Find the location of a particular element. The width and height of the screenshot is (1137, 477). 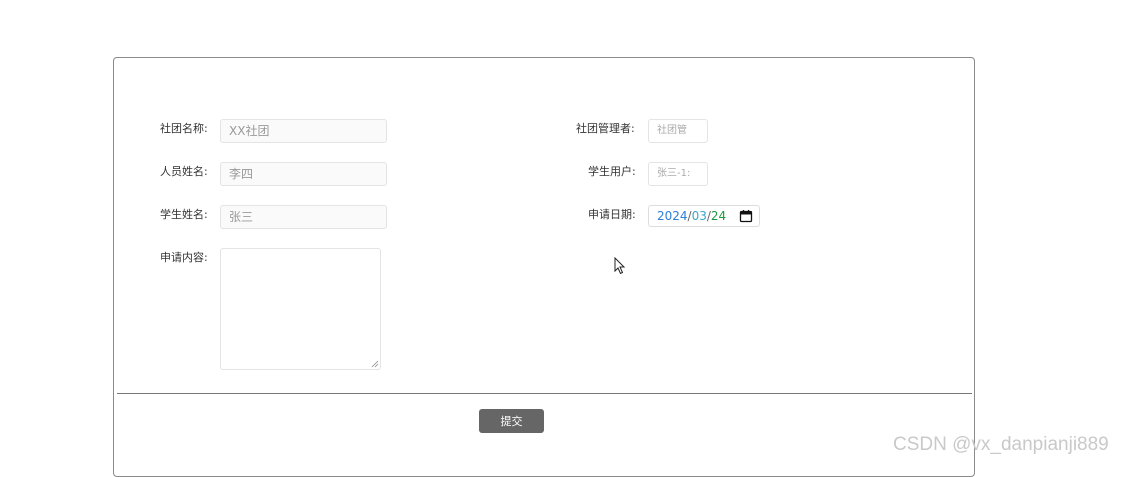

calendar-icon is located at coordinates (746, 216).